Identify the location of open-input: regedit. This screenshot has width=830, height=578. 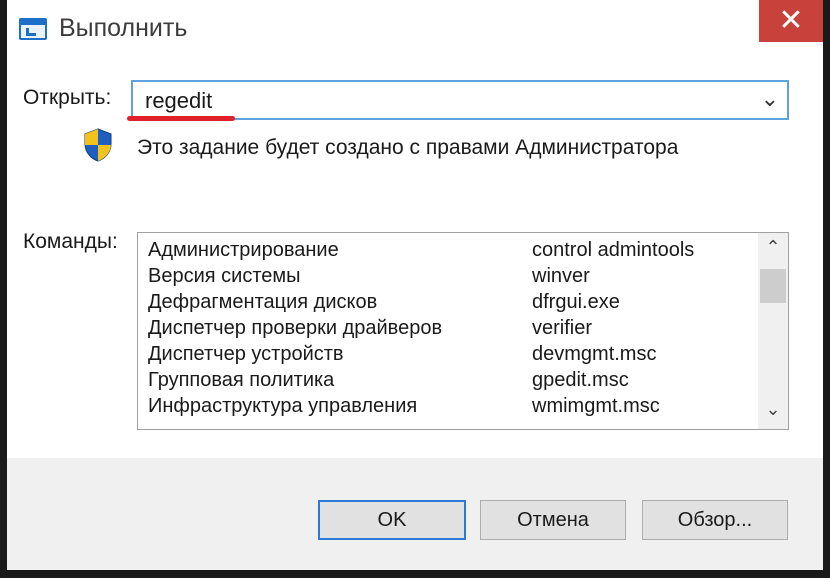
(178, 101).